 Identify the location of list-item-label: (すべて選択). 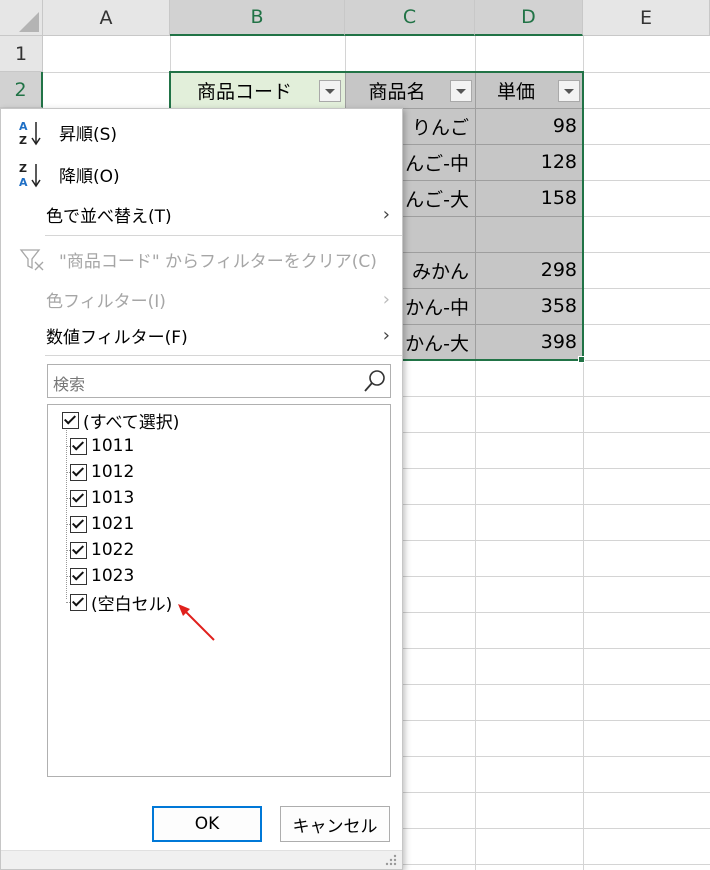
(131, 422).